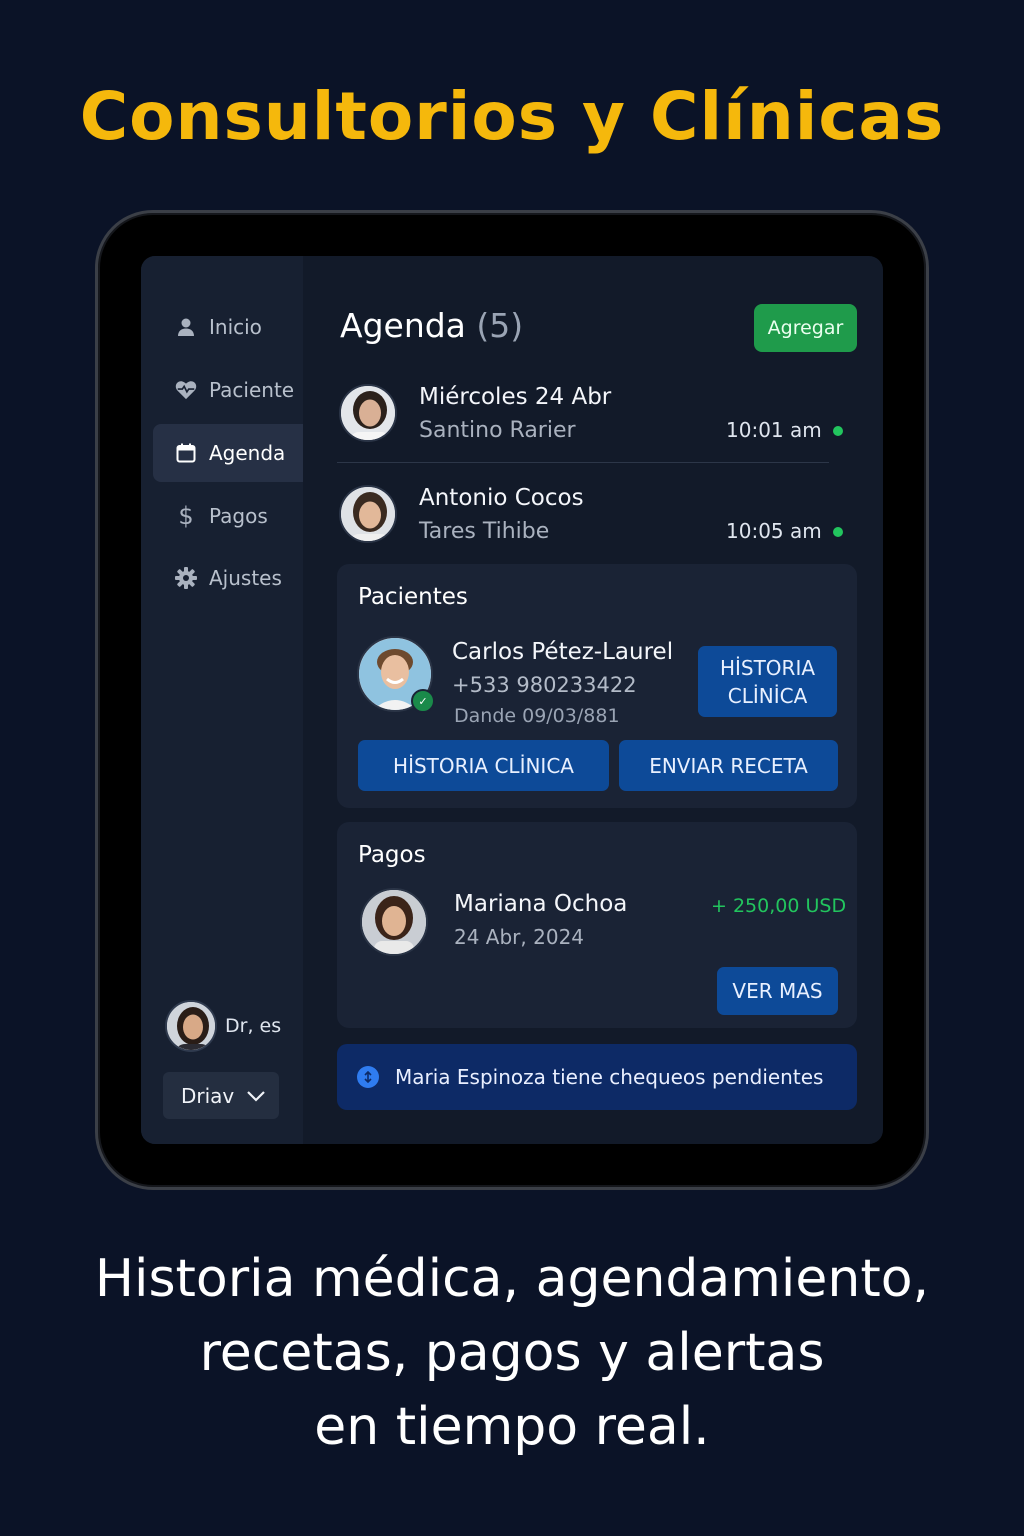  Describe the element at coordinates (208, 1095) in the screenshot. I see `profile-select-value: Driav` at that location.